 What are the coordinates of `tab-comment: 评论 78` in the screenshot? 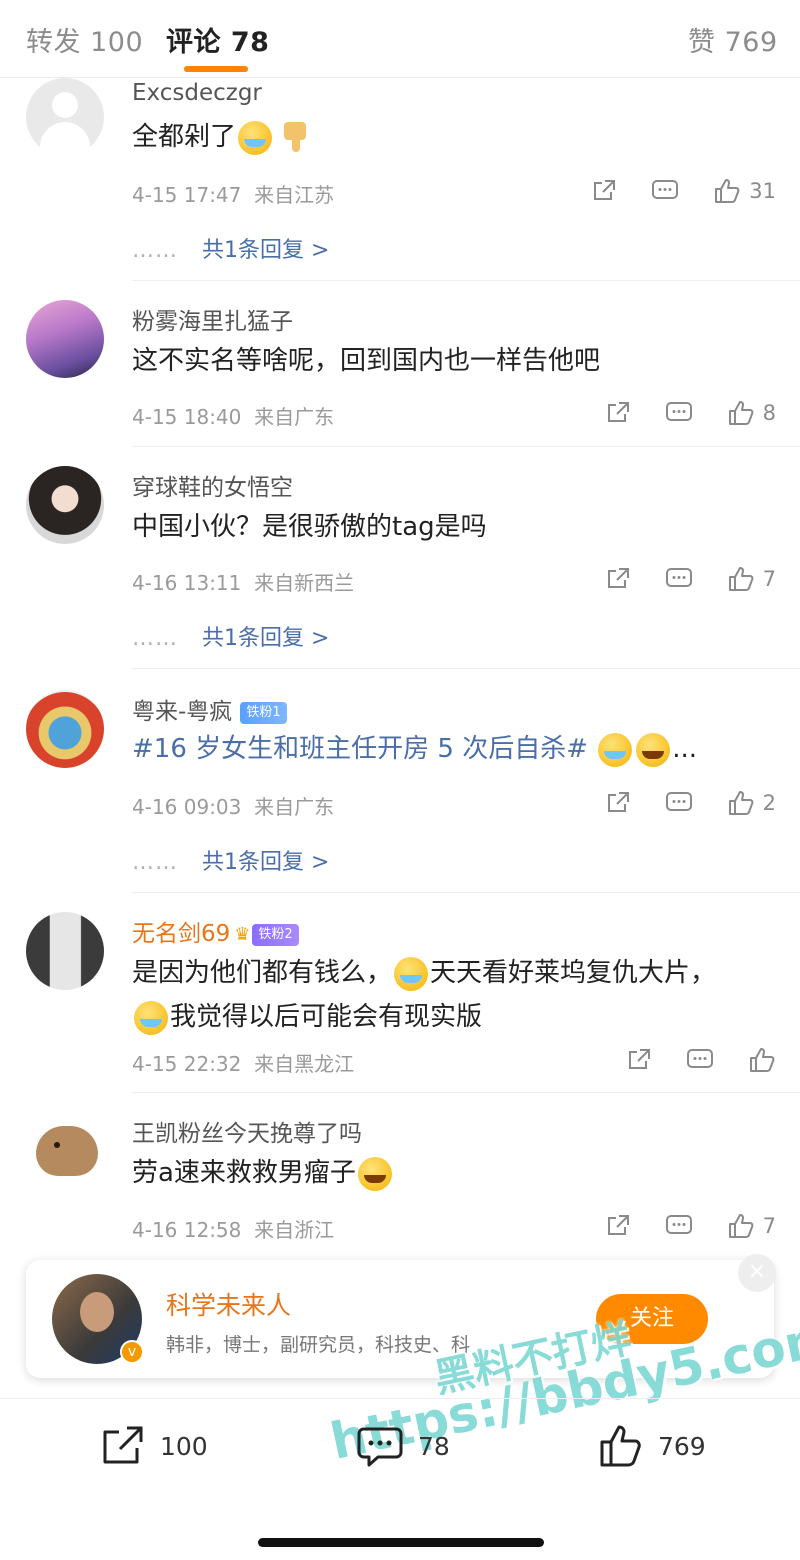 It's located at (217, 39).